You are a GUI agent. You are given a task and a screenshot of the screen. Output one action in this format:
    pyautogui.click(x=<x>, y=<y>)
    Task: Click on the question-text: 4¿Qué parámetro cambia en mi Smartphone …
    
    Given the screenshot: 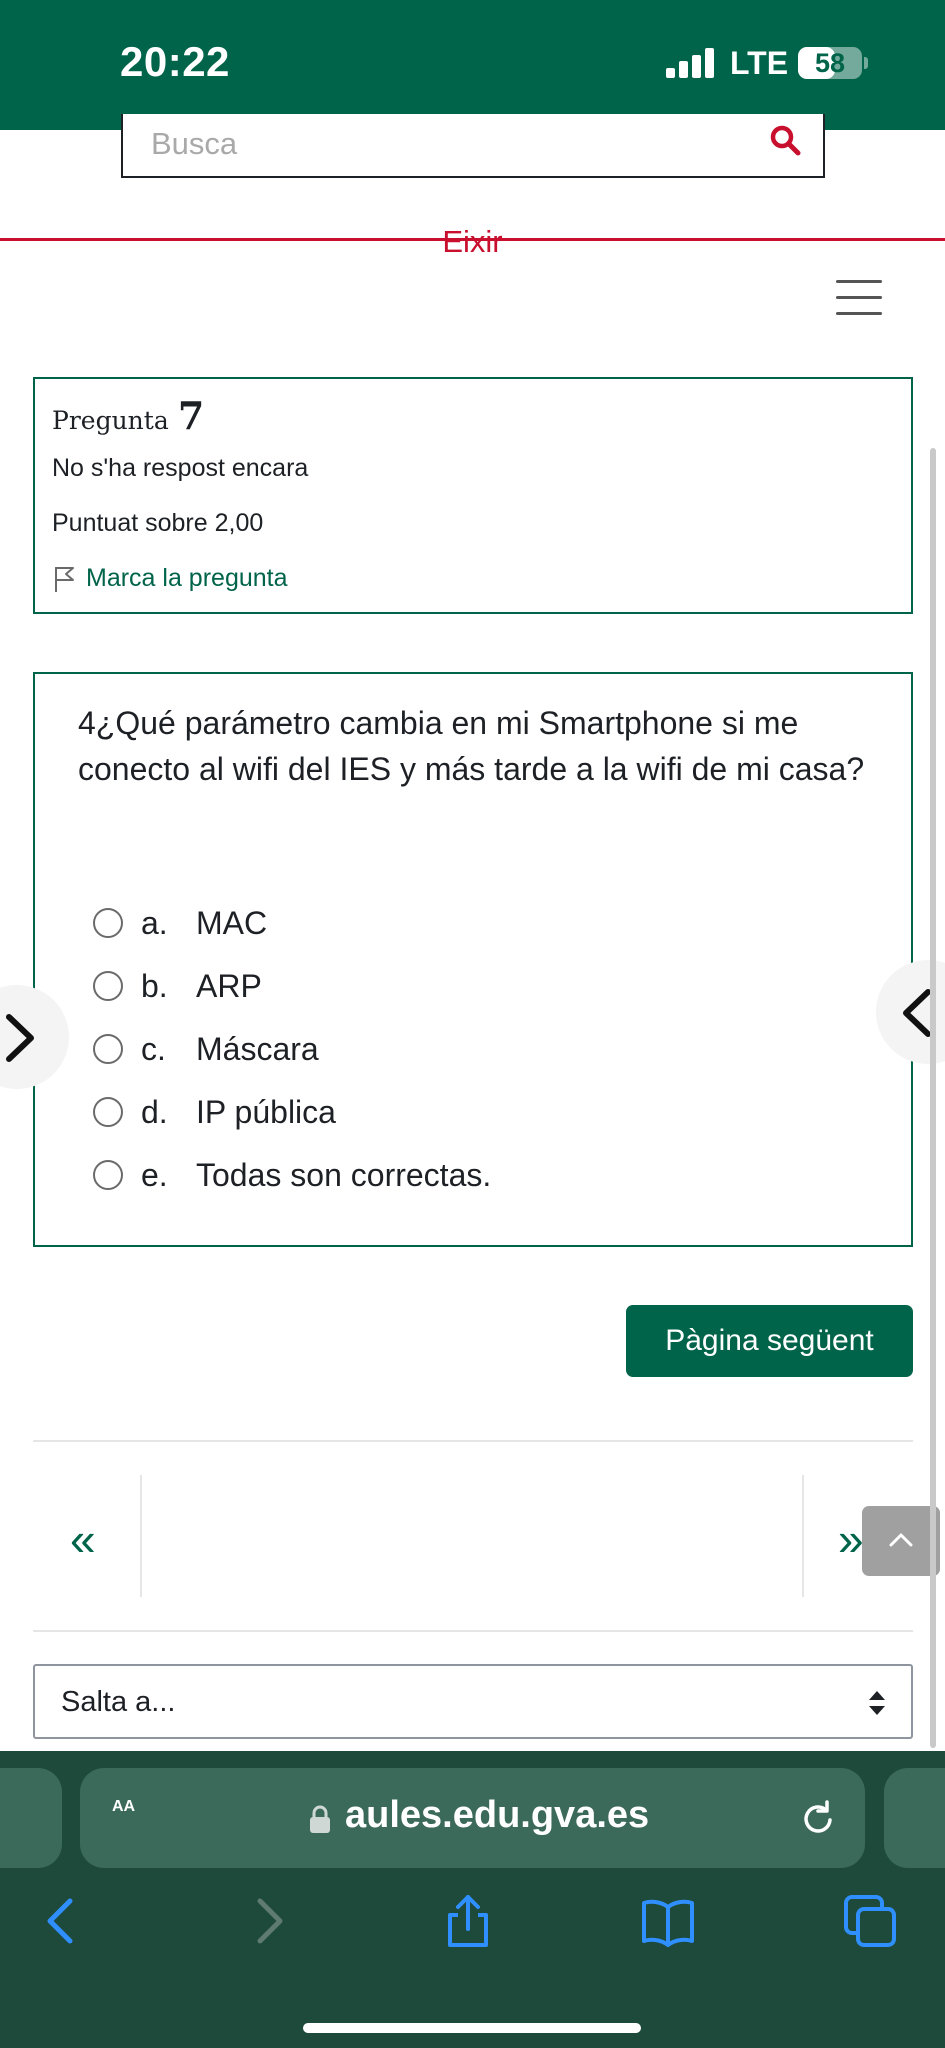 What is the action you would take?
    pyautogui.click(x=471, y=746)
    